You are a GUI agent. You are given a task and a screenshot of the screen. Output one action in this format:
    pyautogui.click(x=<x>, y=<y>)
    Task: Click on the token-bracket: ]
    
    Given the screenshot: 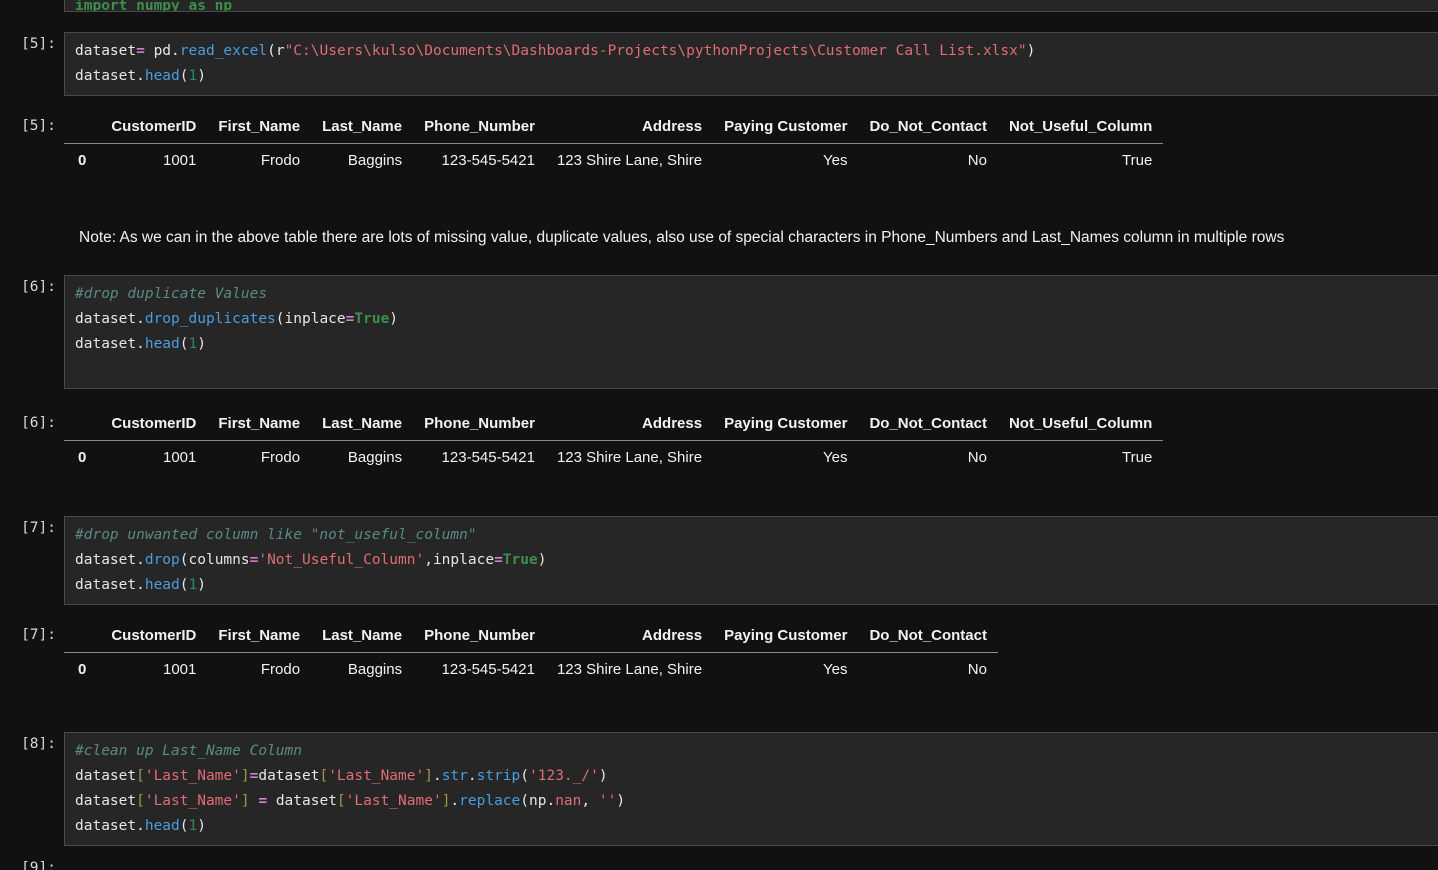 What is the action you would take?
    pyautogui.click(x=245, y=776)
    